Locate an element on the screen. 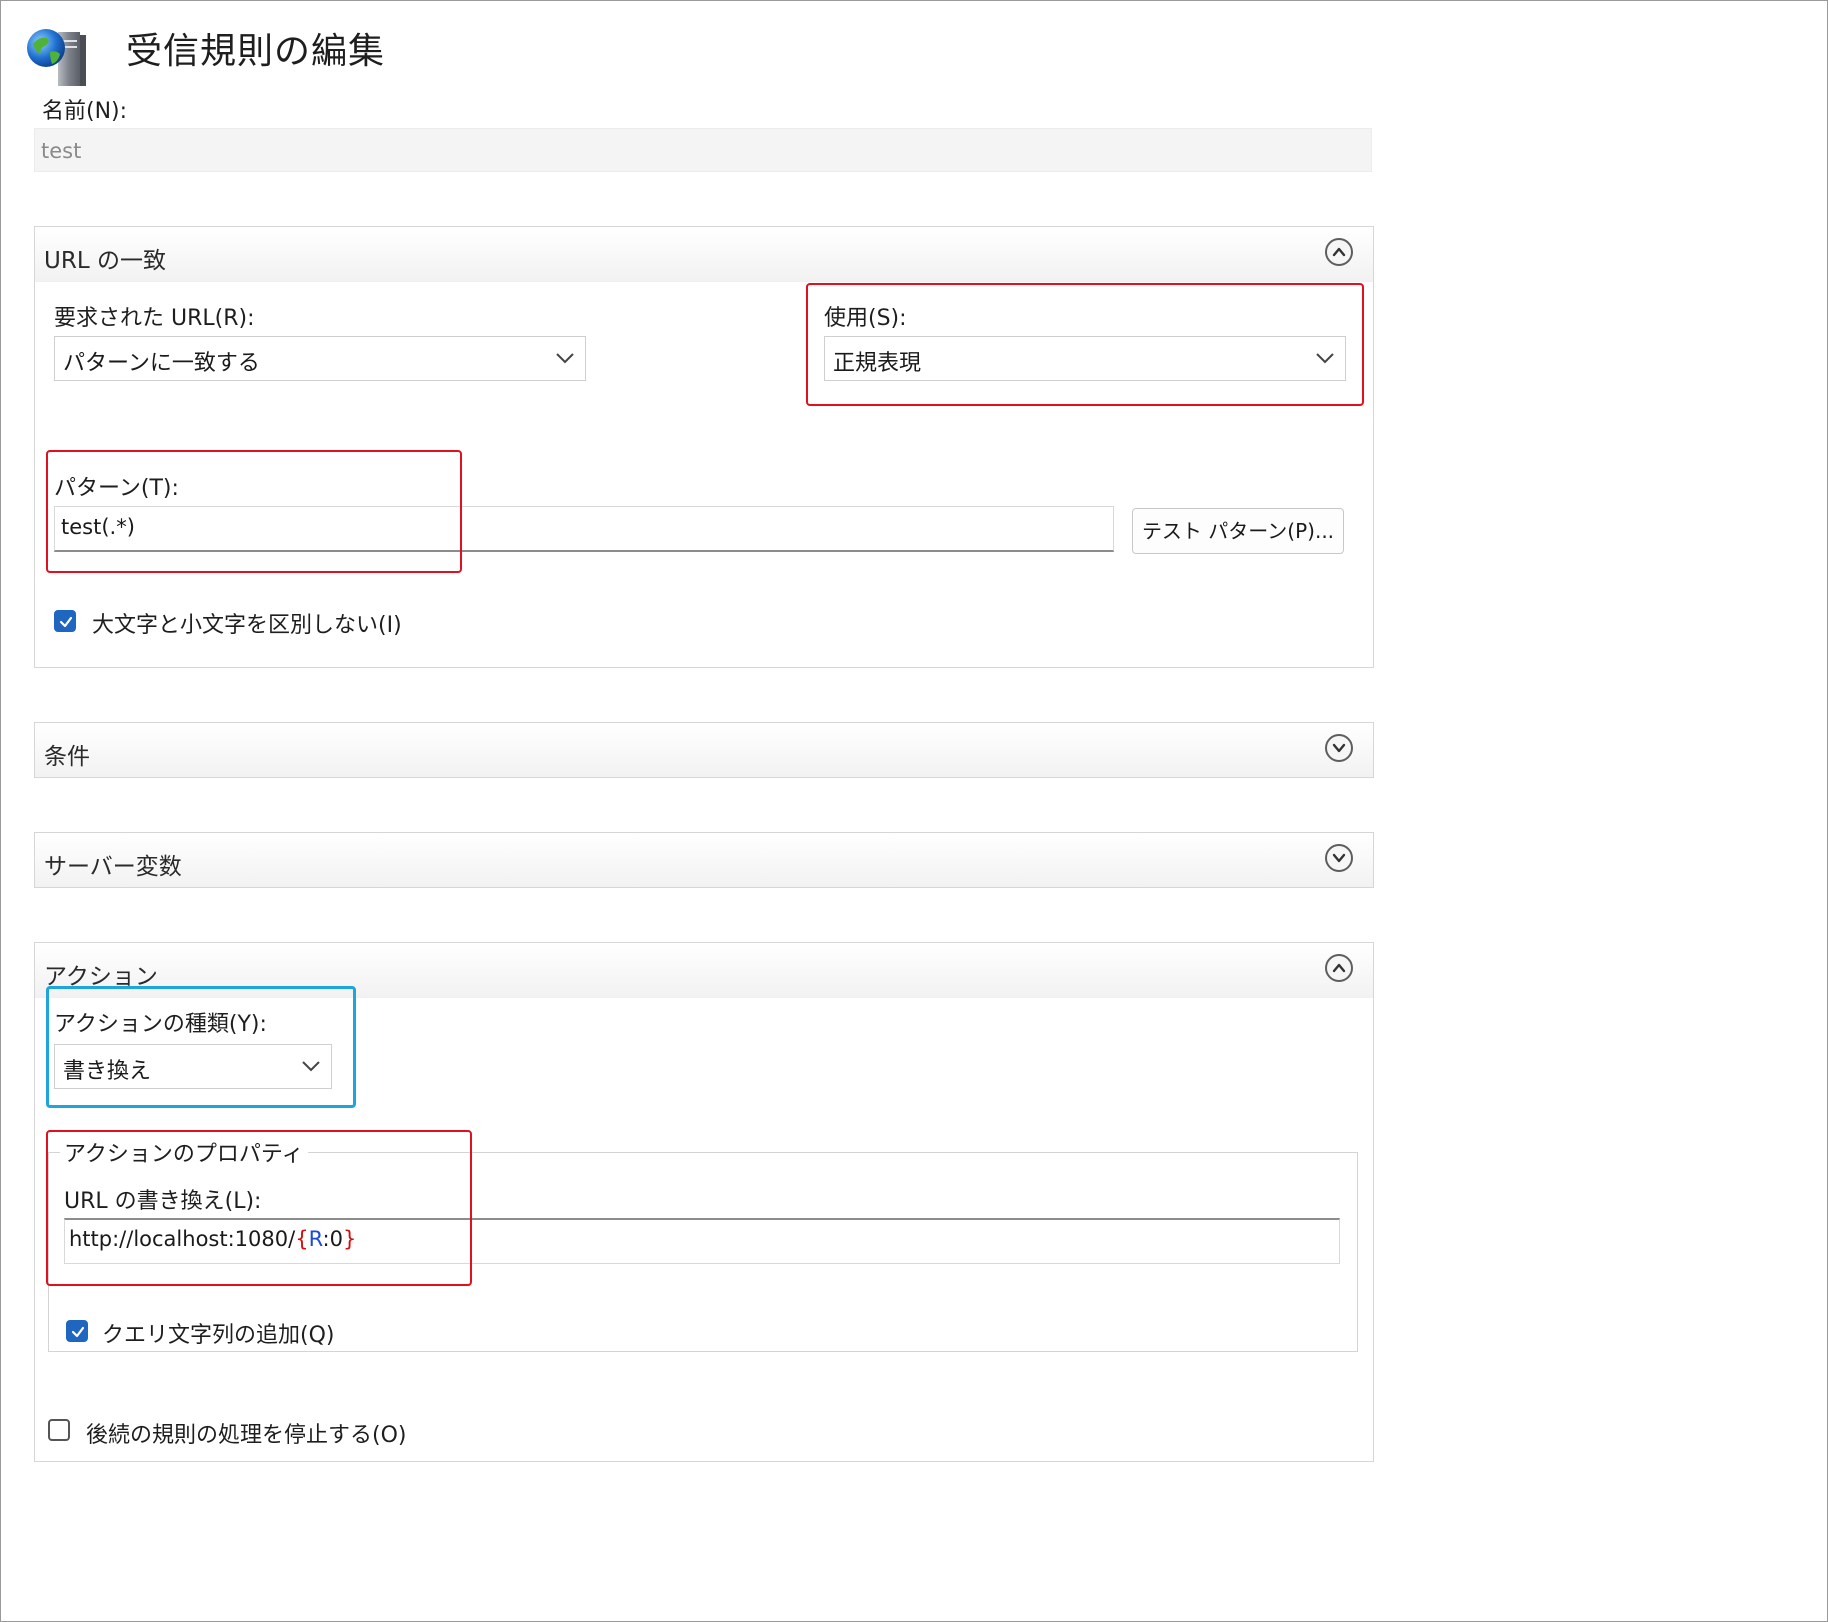  conditions-title: 条件 is located at coordinates (67, 757).